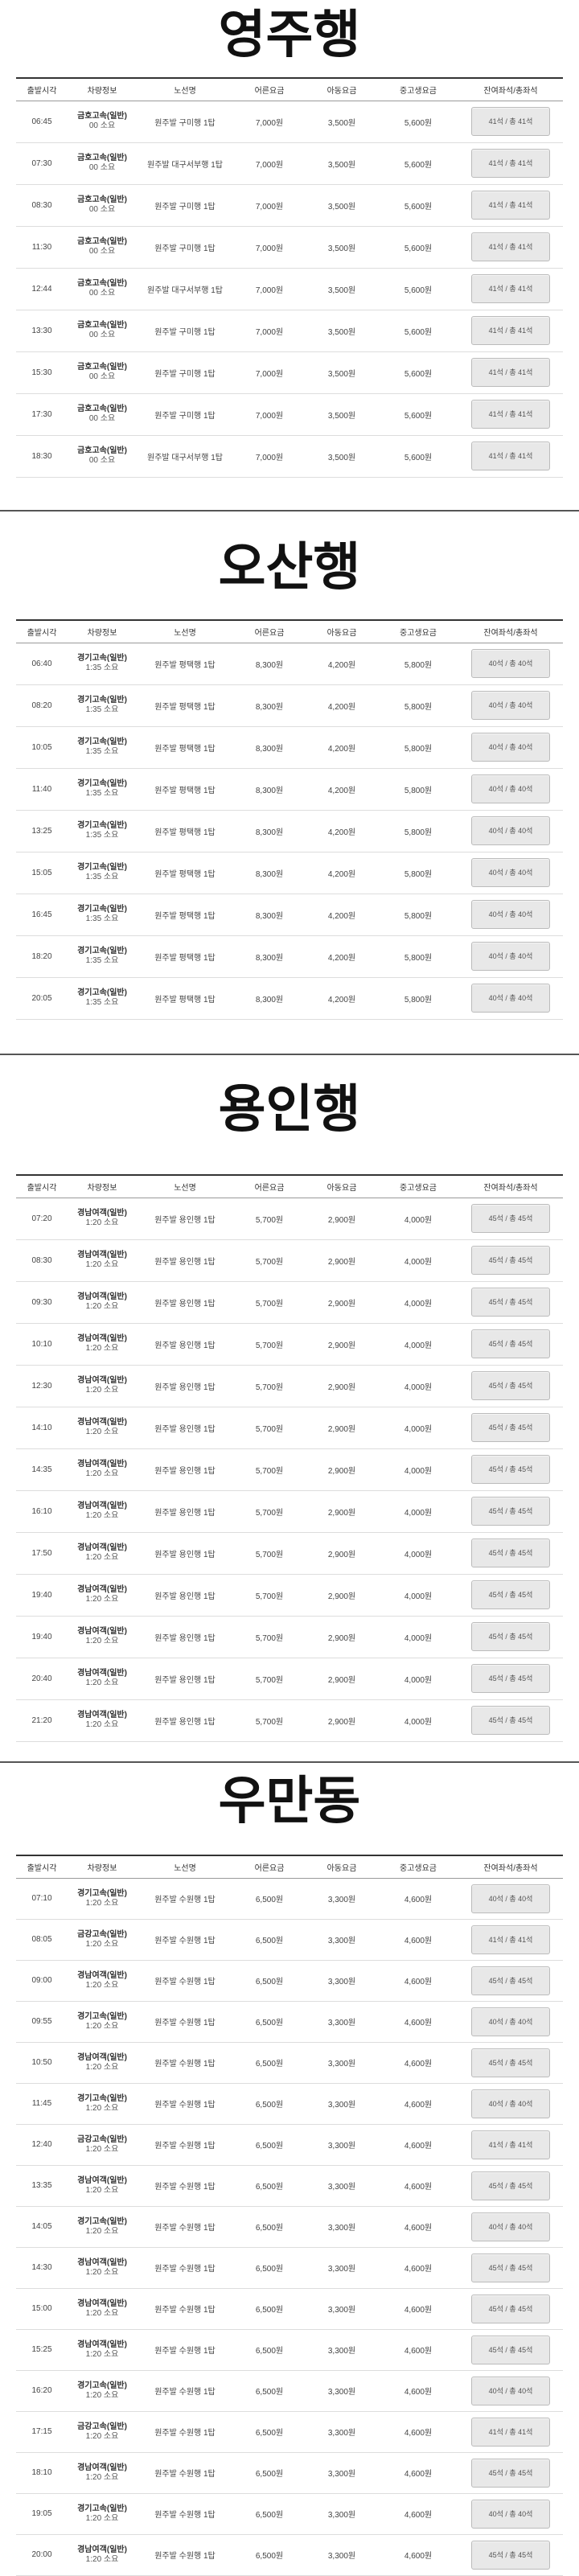 This screenshot has height=2576, width=579. I want to click on seats-cell: 45석 / 총 45석, so click(510, 2186).